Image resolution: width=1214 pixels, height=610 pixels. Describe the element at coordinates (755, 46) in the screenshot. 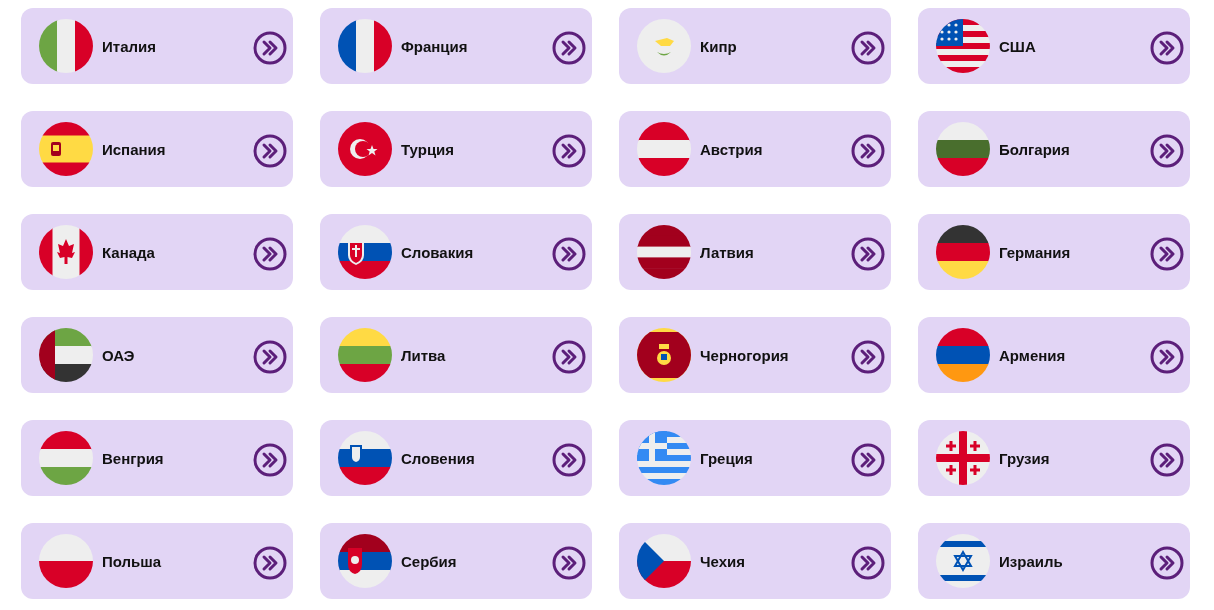

I see `country-card: Кипр` at that location.